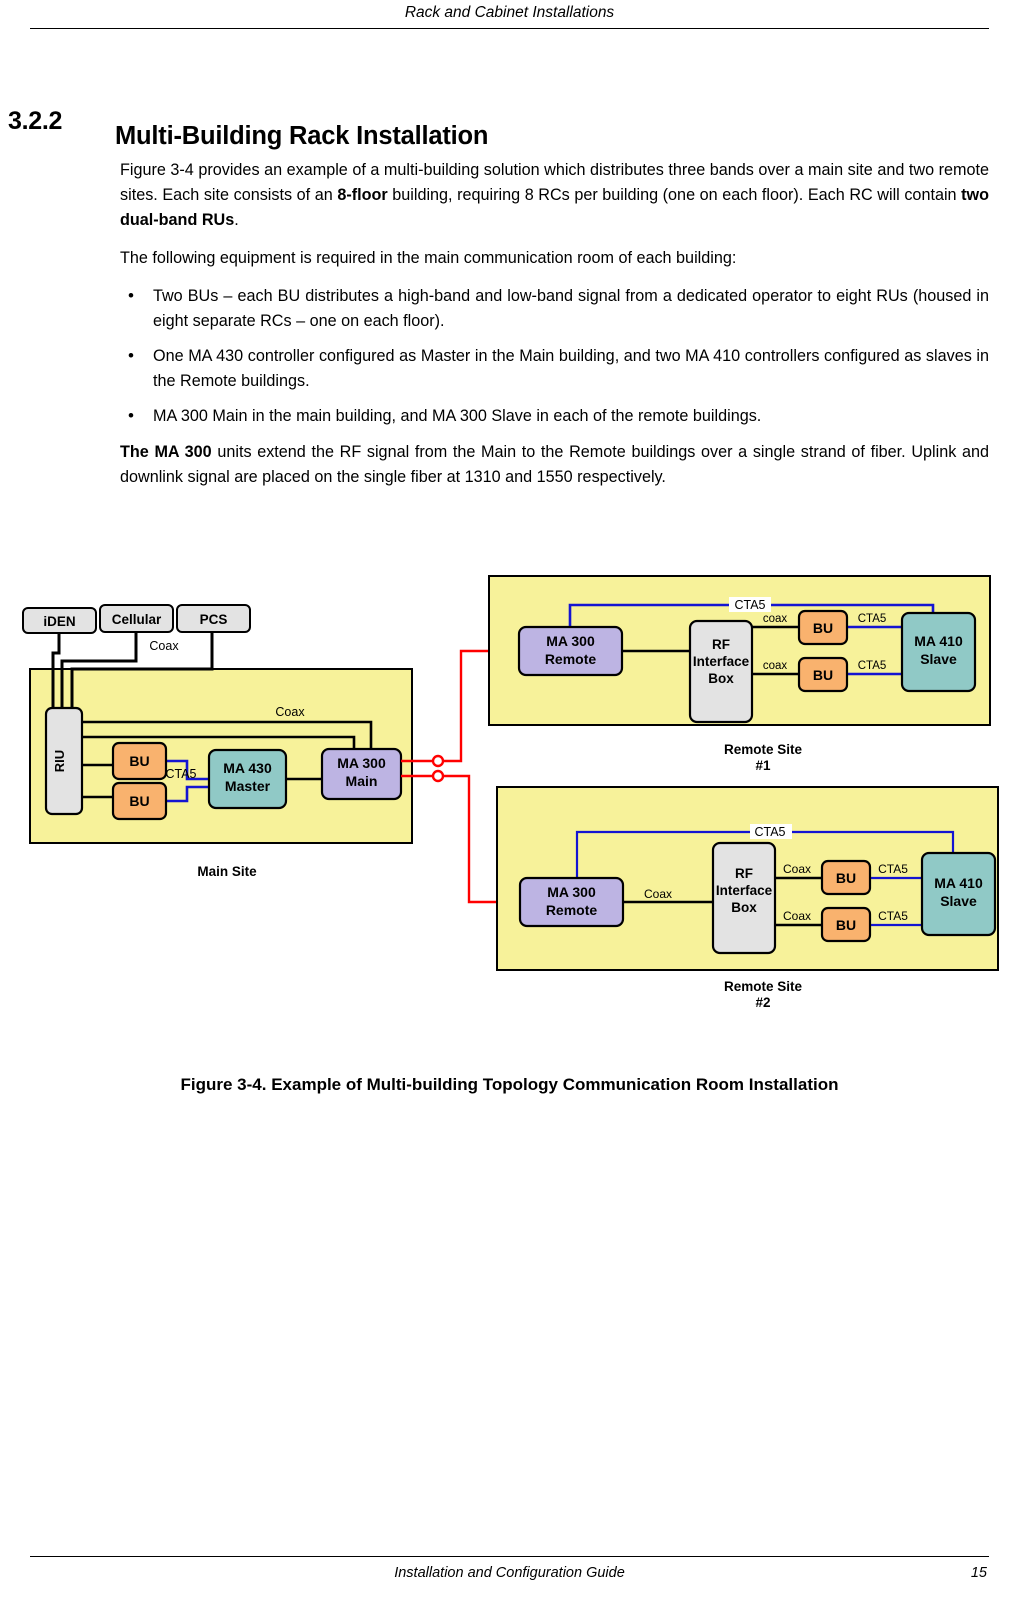  What do you see at coordinates (247, 768) in the screenshot?
I see `ma430-label-line1: MA 430` at bounding box center [247, 768].